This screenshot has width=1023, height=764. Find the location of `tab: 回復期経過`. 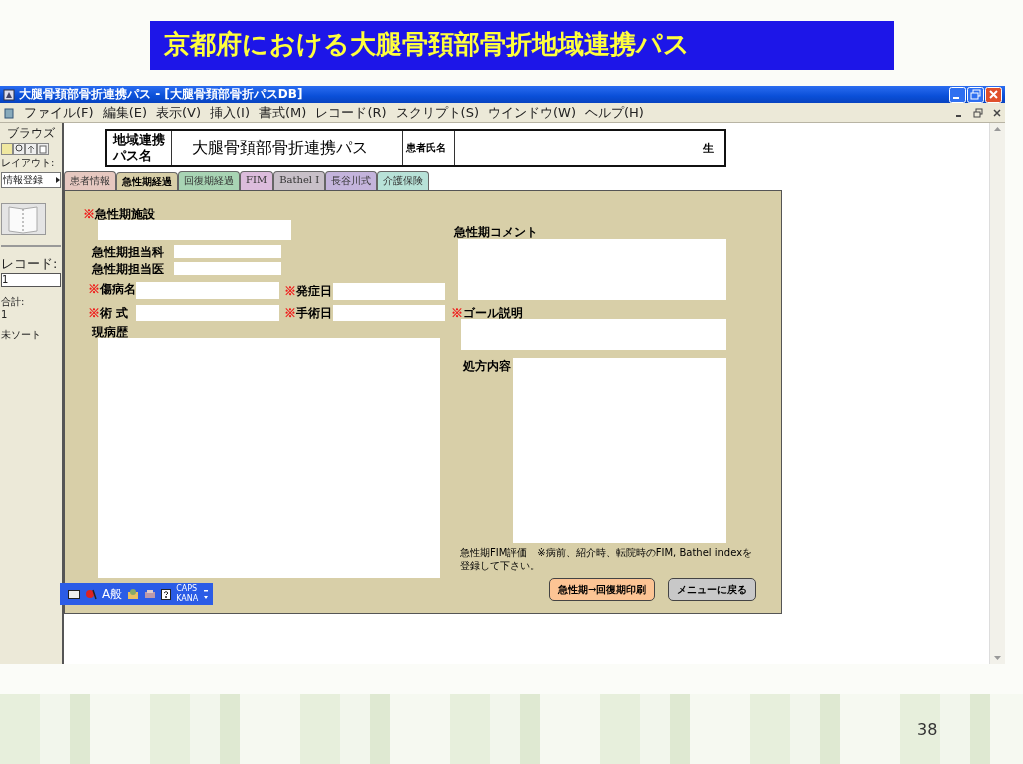

tab: 回復期経過 is located at coordinates (209, 180).